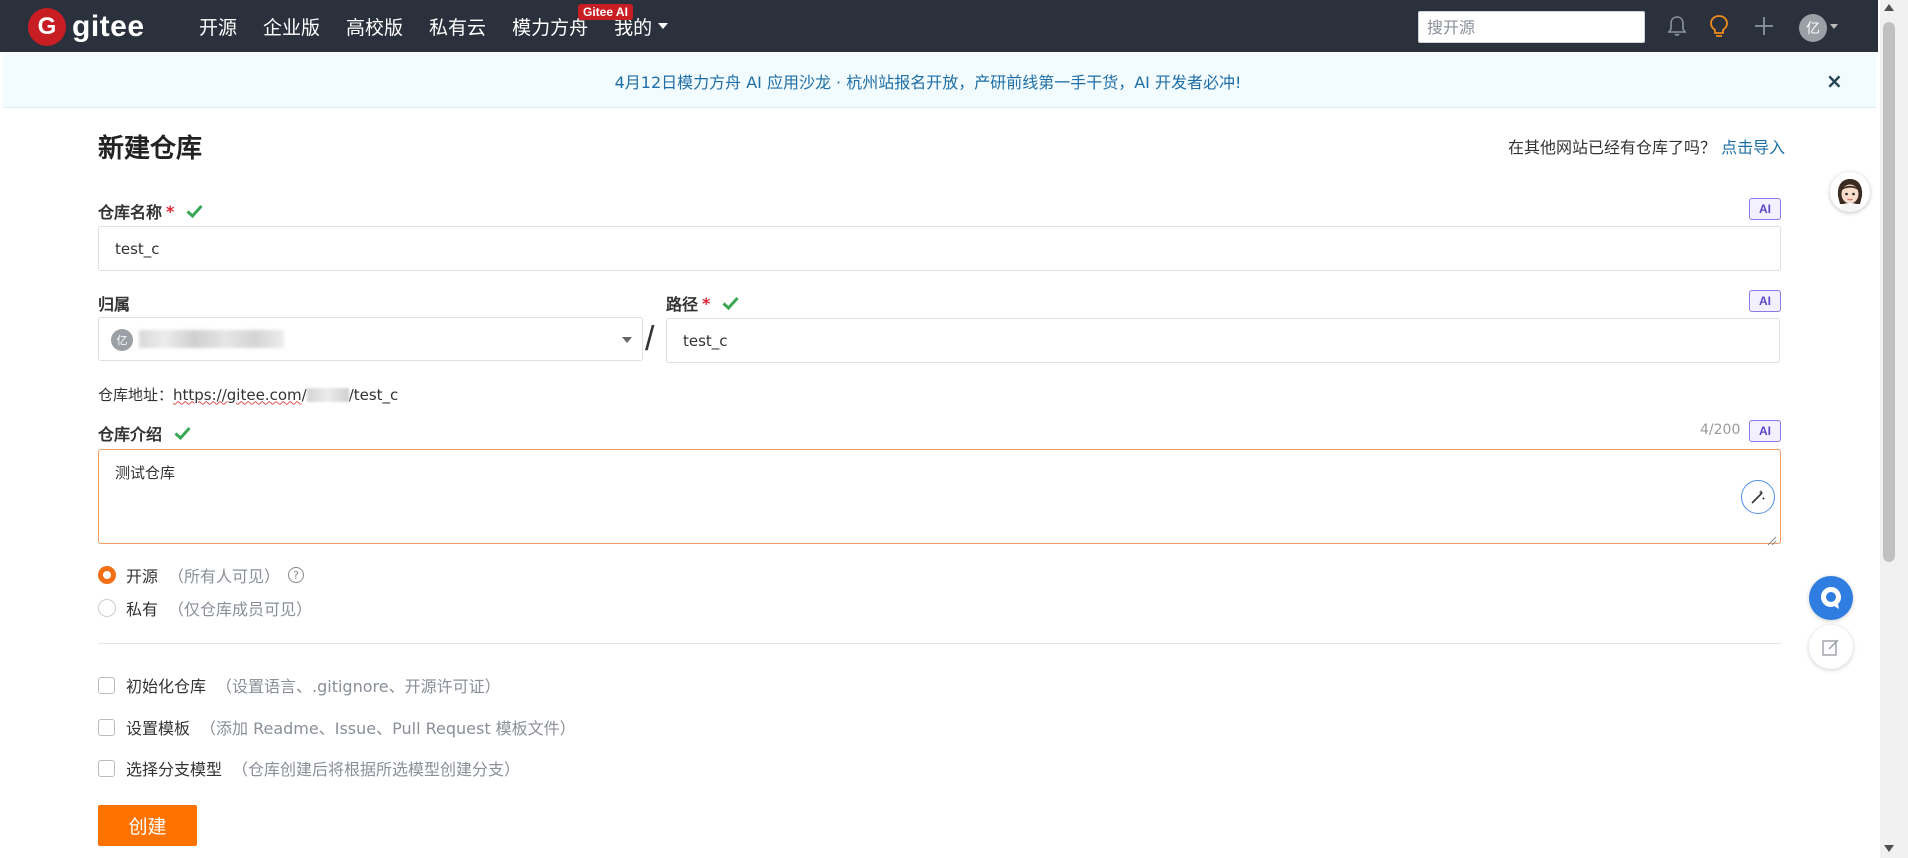 Image resolution: width=1908 pixels, height=858 pixels. What do you see at coordinates (1764, 26) in the screenshot?
I see `plus-icon` at bounding box center [1764, 26].